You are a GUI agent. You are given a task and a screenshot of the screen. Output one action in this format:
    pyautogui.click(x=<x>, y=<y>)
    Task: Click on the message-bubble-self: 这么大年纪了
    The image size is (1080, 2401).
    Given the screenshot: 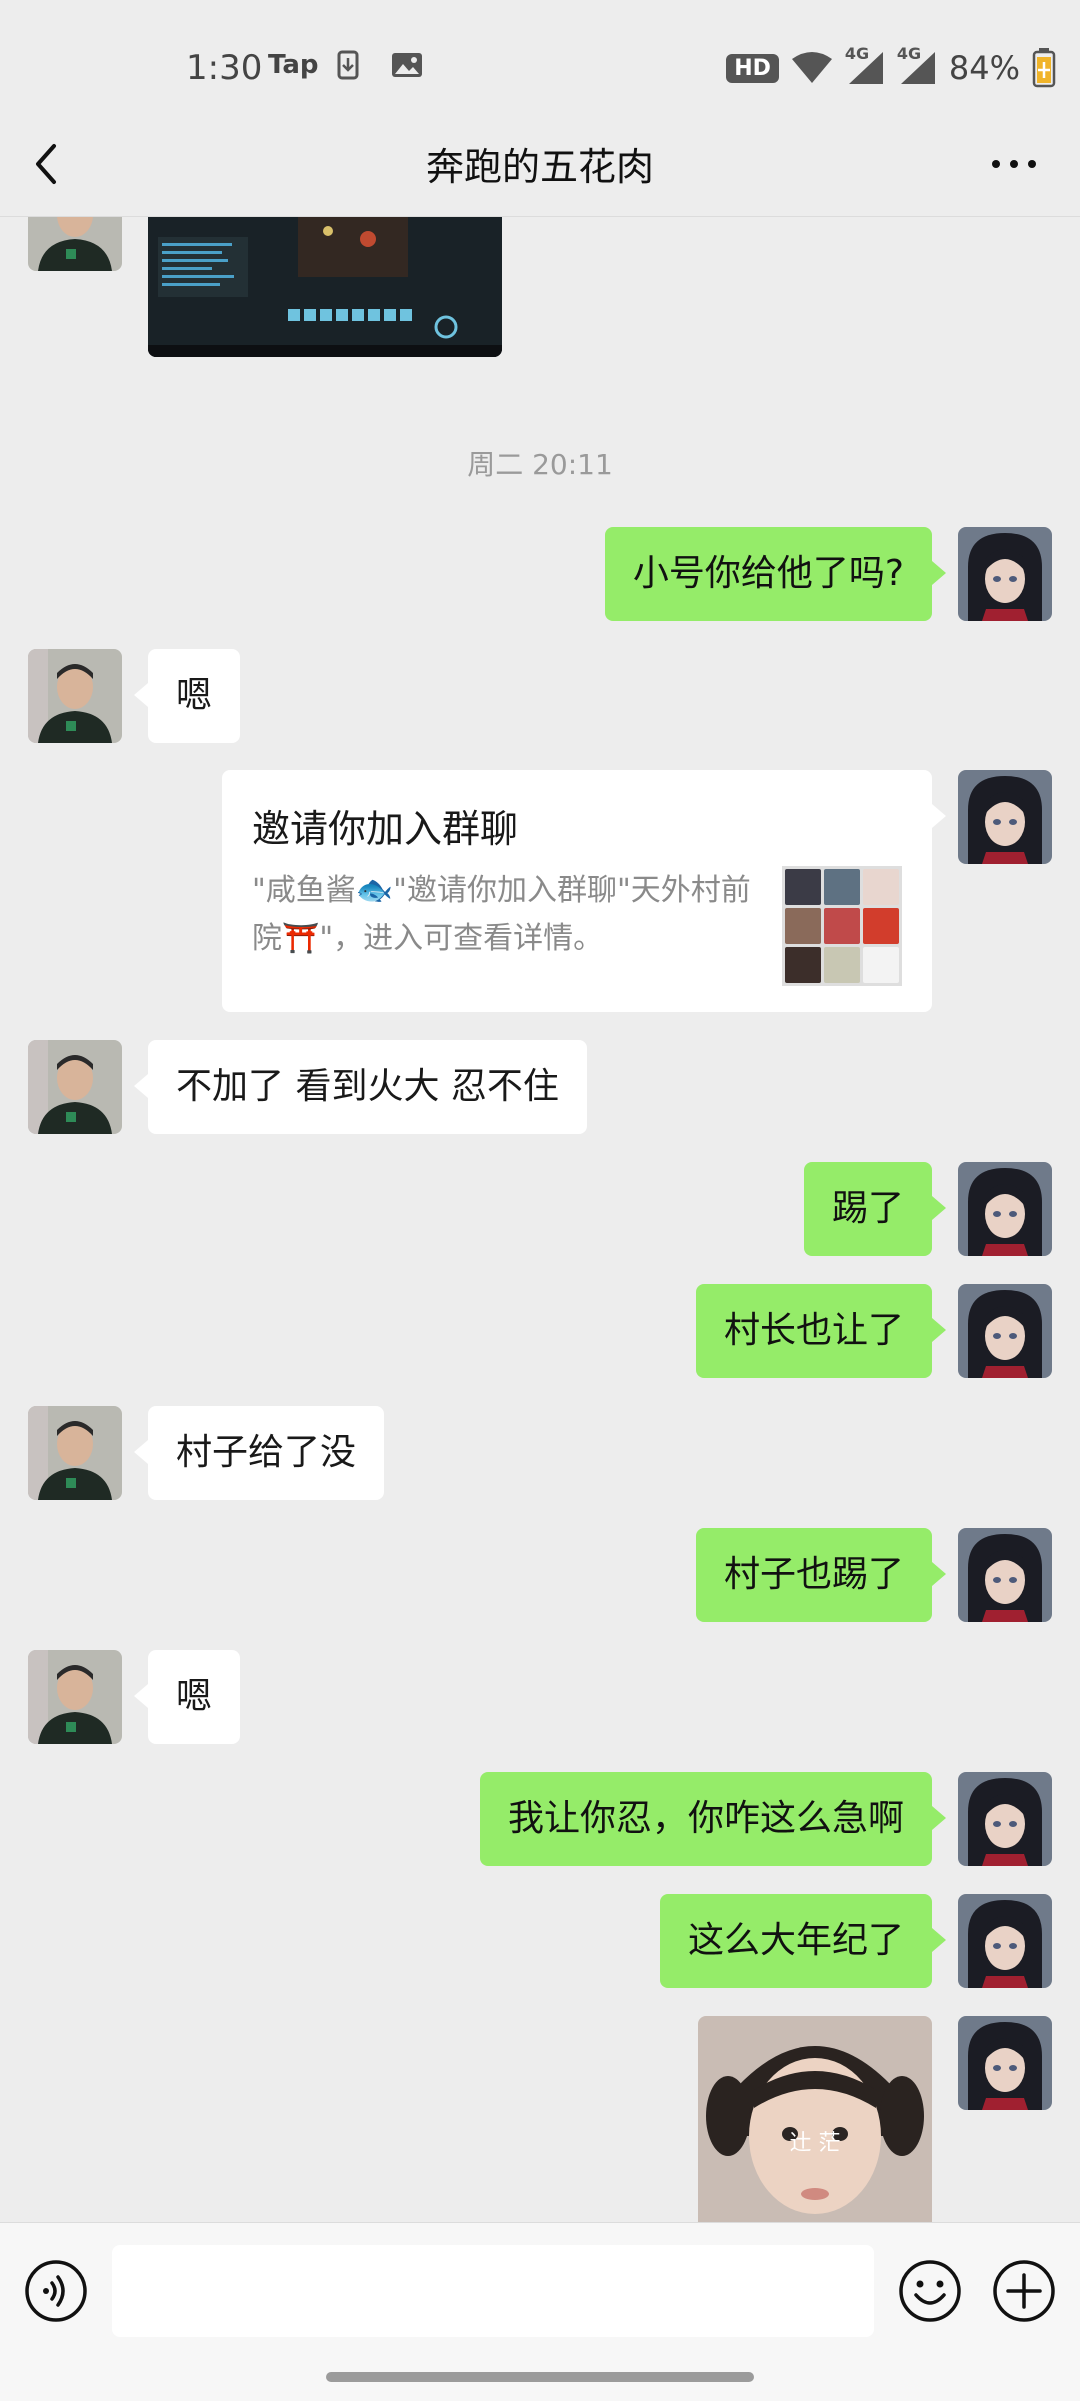 What is the action you would take?
    pyautogui.click(x=803, y=1941)
    